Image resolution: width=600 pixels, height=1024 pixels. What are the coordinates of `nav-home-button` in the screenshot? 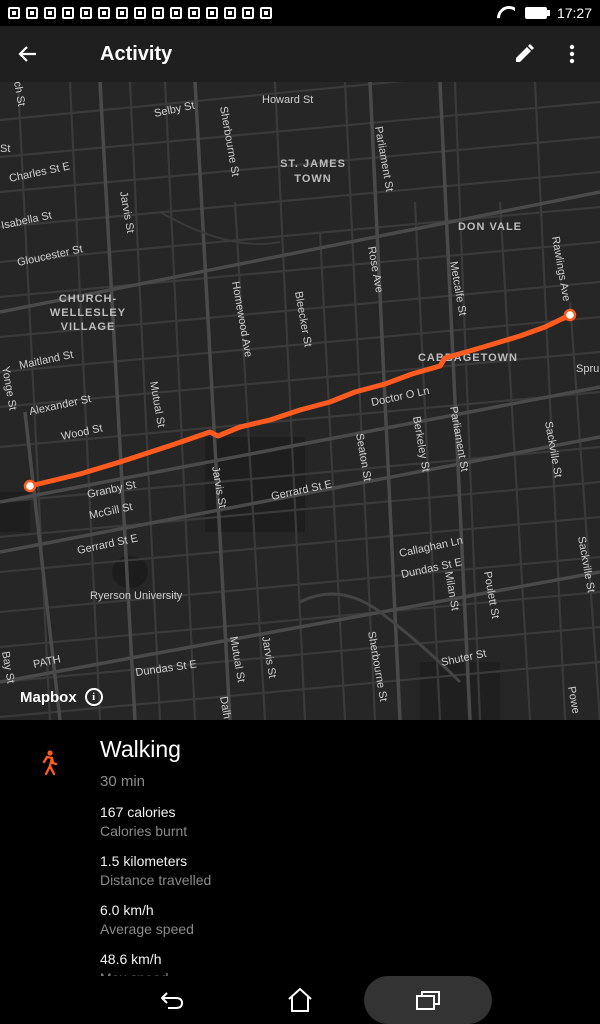 It's located at (300, 1000).